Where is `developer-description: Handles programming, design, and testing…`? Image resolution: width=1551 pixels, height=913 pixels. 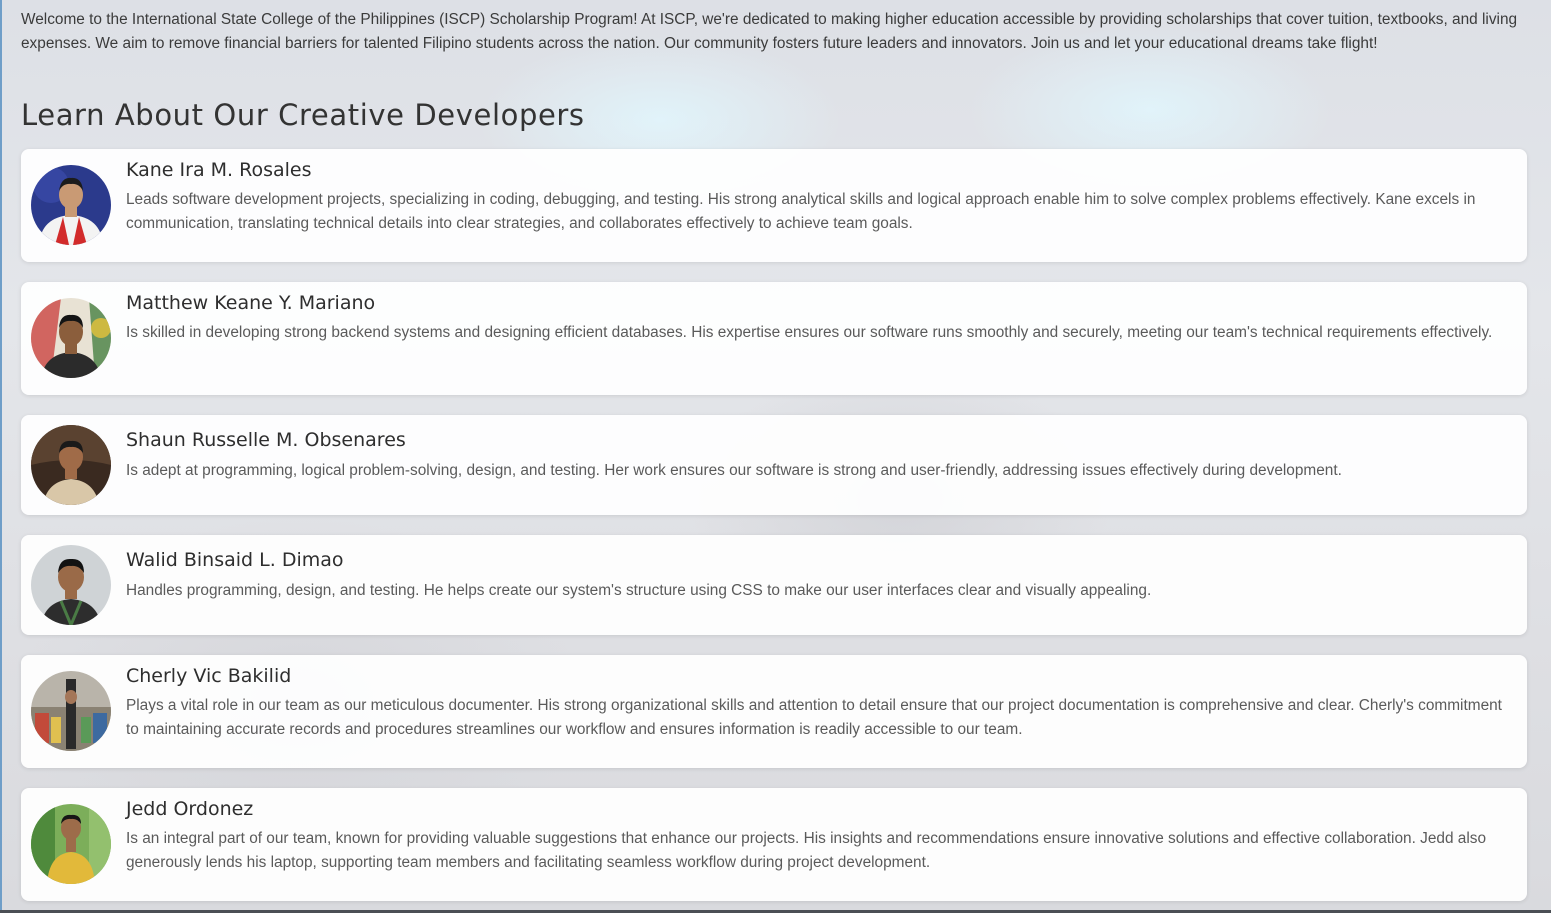 developer-description: Handles programming, design, and testing… is located at coordinates (639, 590).